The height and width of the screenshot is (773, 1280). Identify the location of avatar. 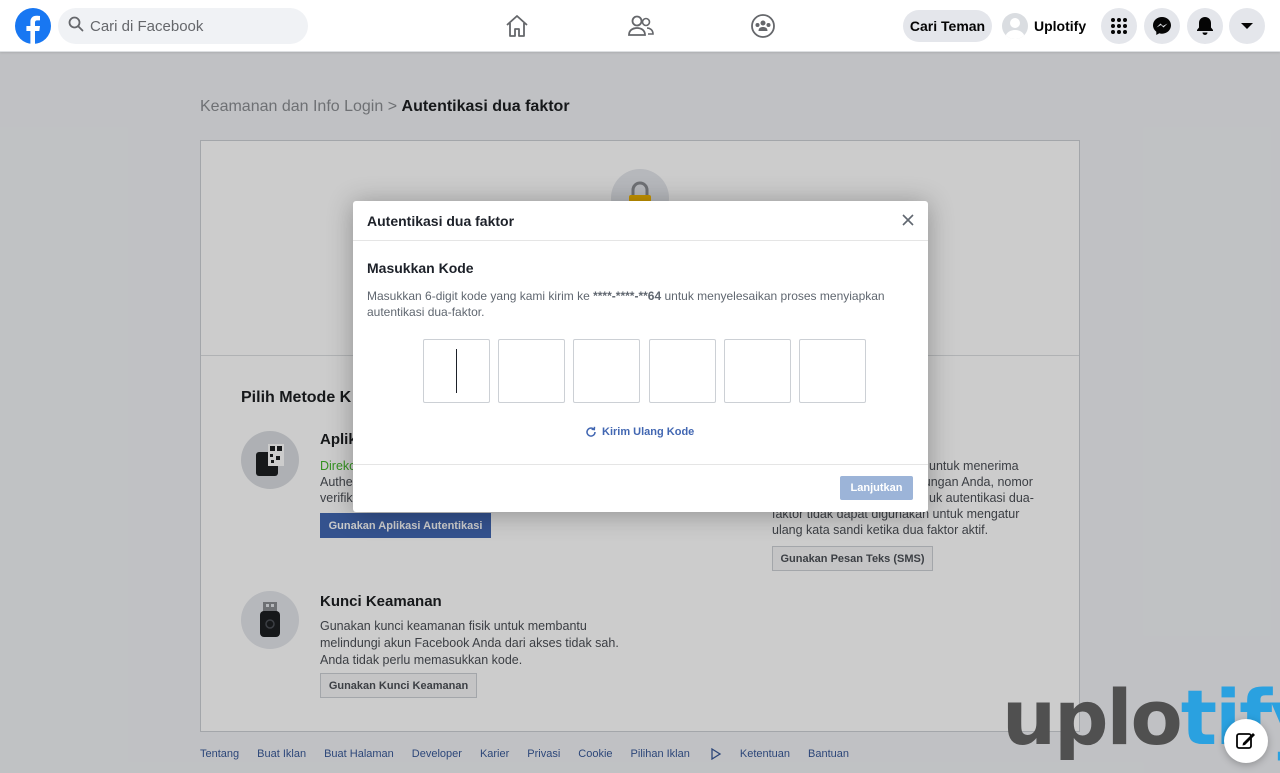
(1015, 26).